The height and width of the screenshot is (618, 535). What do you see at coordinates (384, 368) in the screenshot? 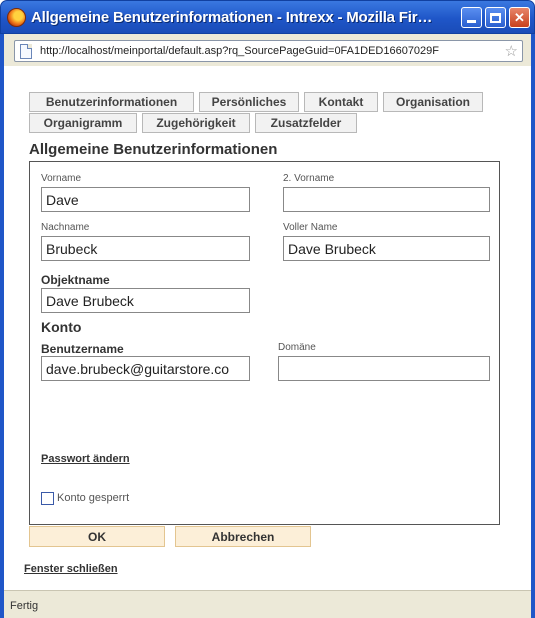
I see `domane-field` at bounding box center [384, 368].